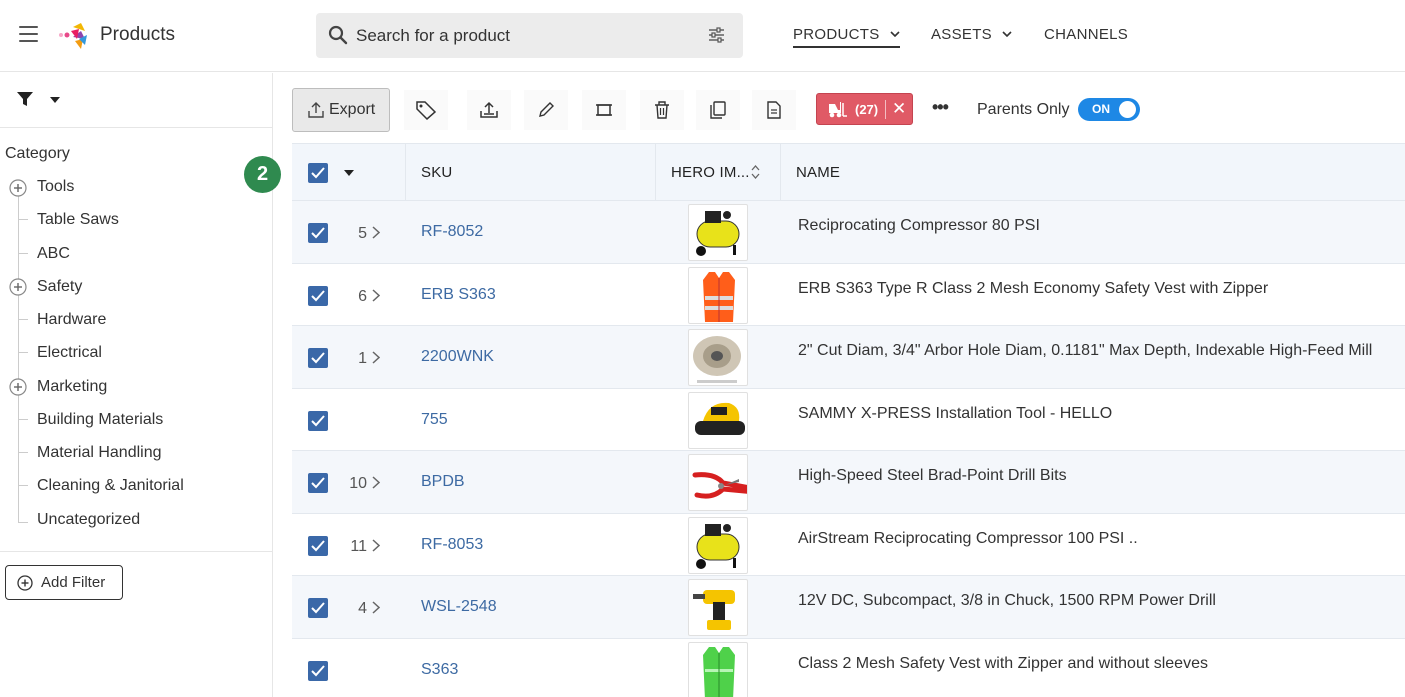  What do you see at coordinates (358, 546) in the screenshot?
I see `variant-count: 11` at bounding box center [358, 546].